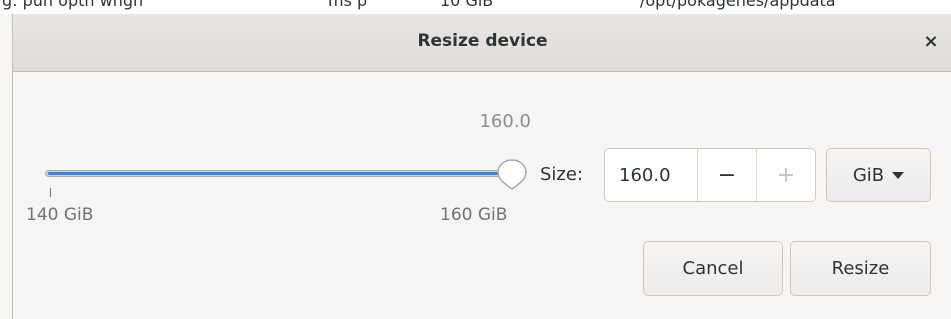 This screenshot has width=951, height=319. I want to click on unit-dropdown: GiB, so click(878, 175).